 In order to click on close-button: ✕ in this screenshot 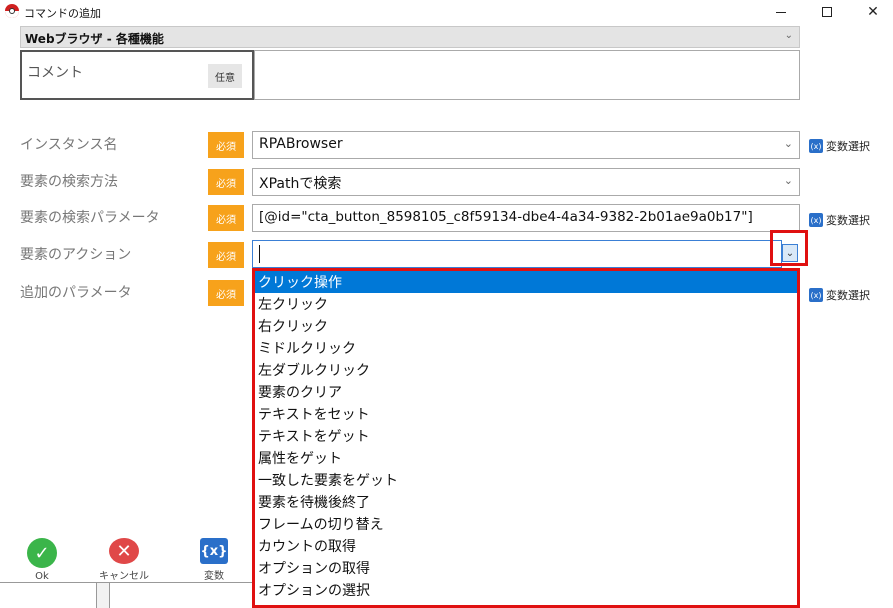, I will do `click(871, 12)`.